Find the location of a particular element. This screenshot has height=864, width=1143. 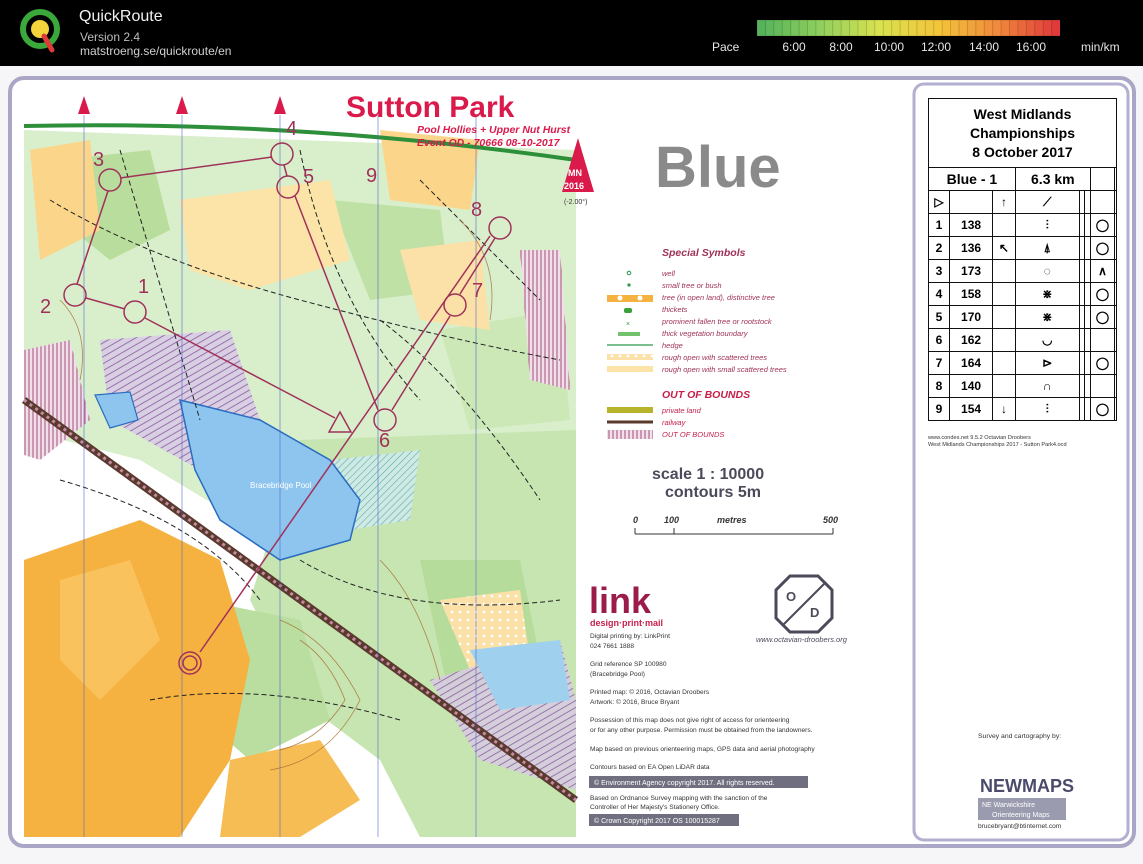

map-subtitle: Pool Hollies + Upper Nut Hurst is located at coordinates (494, 130).